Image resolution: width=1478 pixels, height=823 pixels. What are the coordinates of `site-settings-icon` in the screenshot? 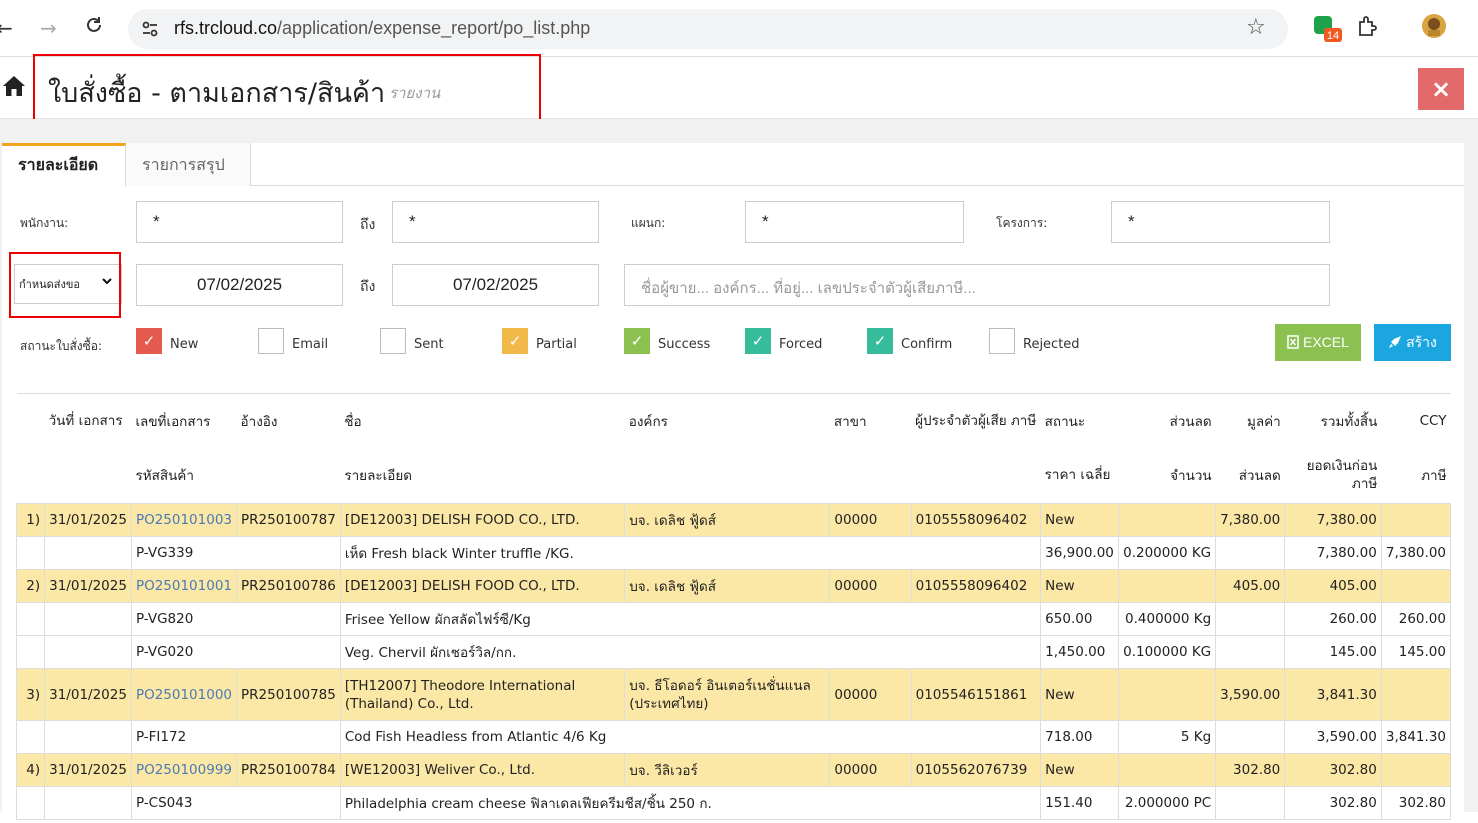 It's located at (150, 31).